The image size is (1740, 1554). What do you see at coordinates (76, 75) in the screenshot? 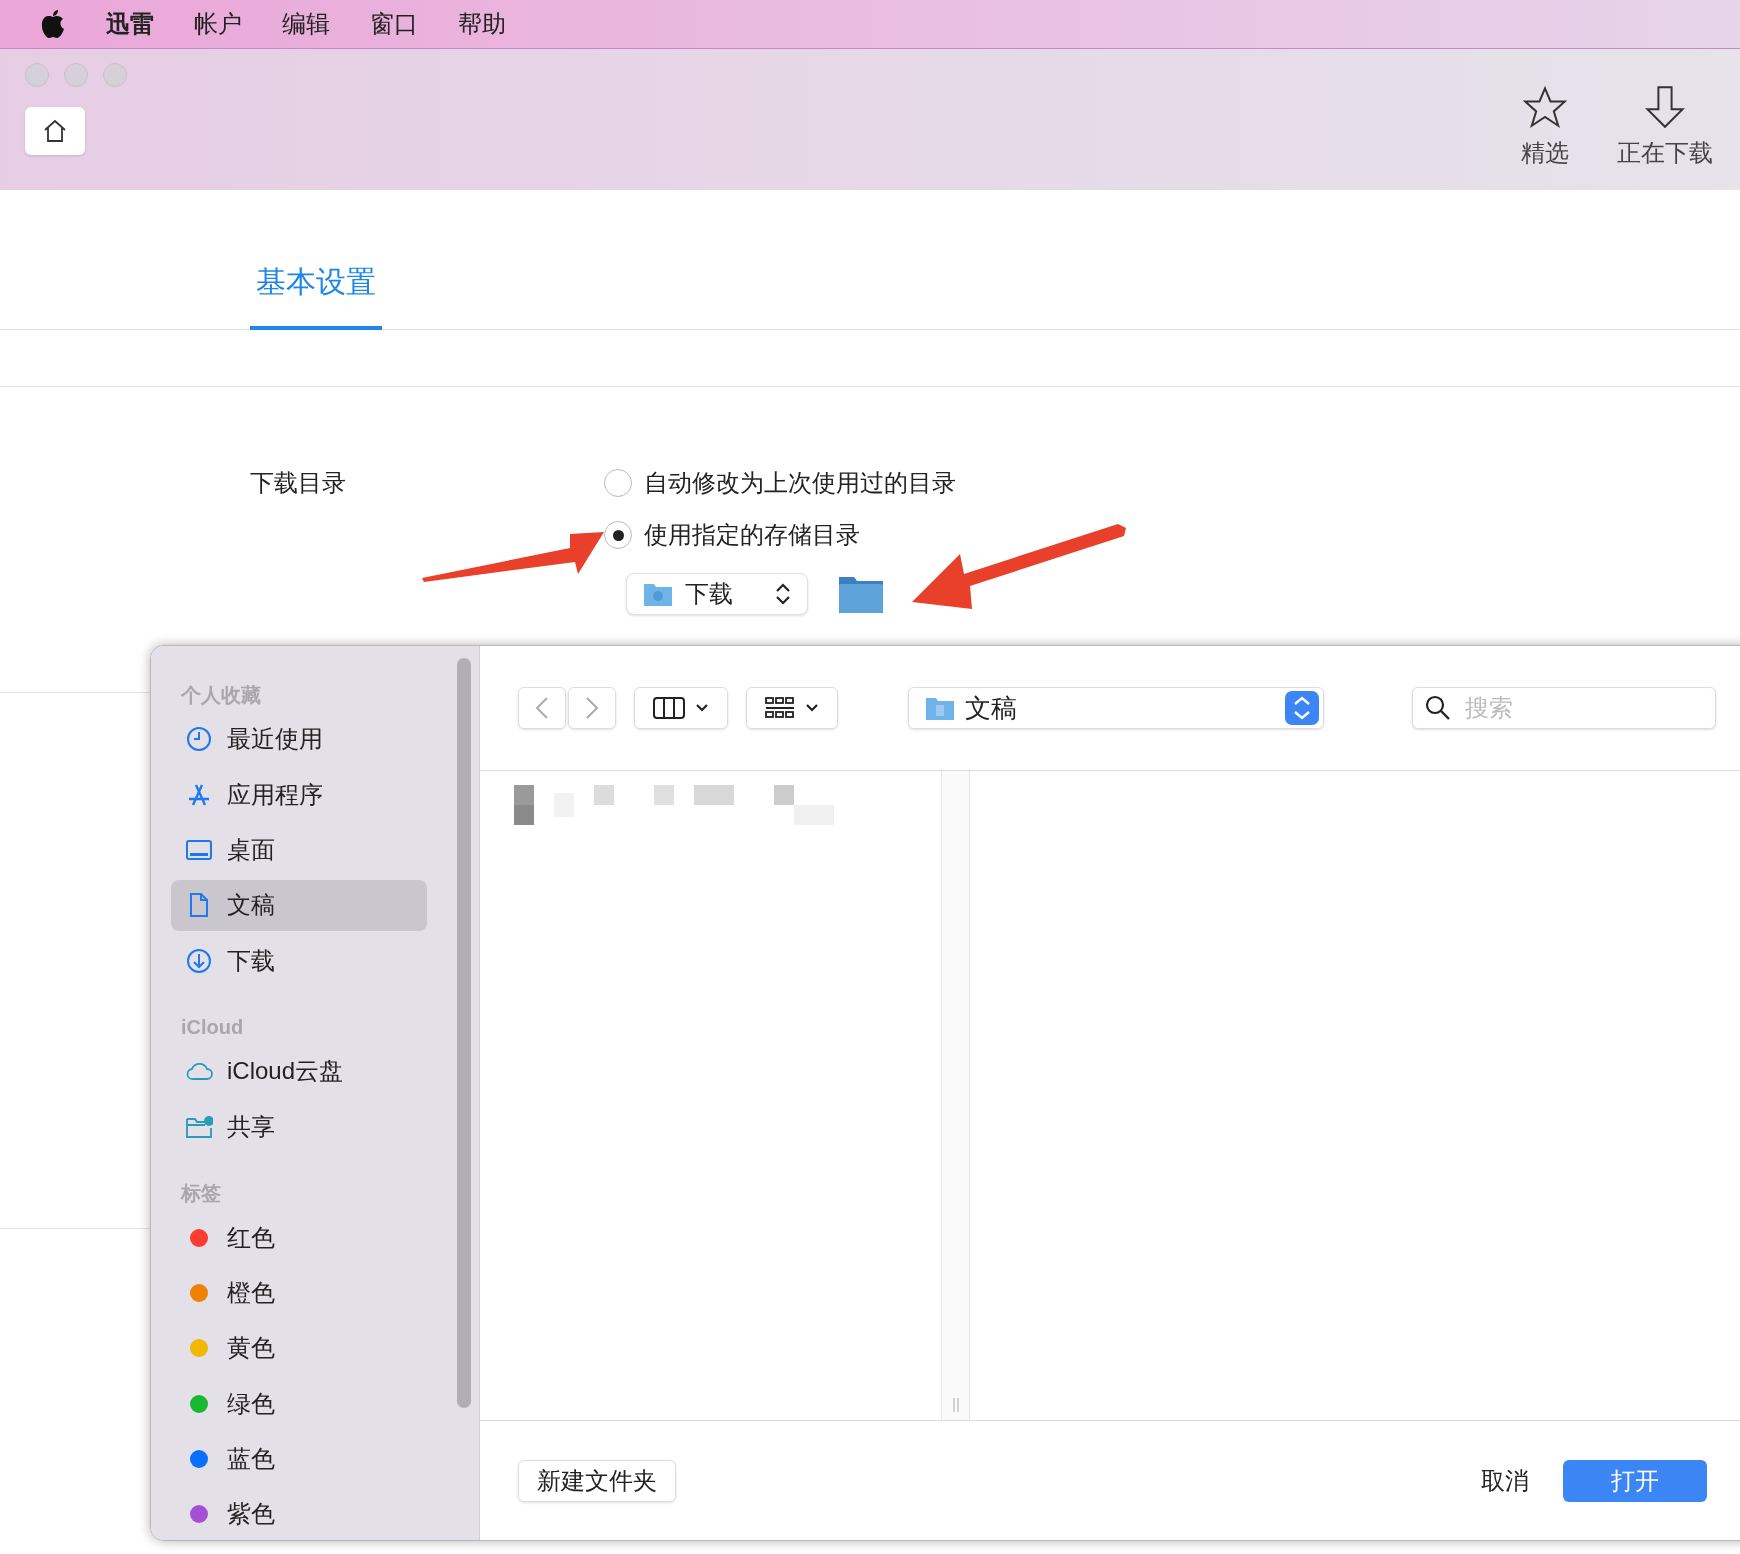
I see `minimize-button` at bounding box center [76, 75].